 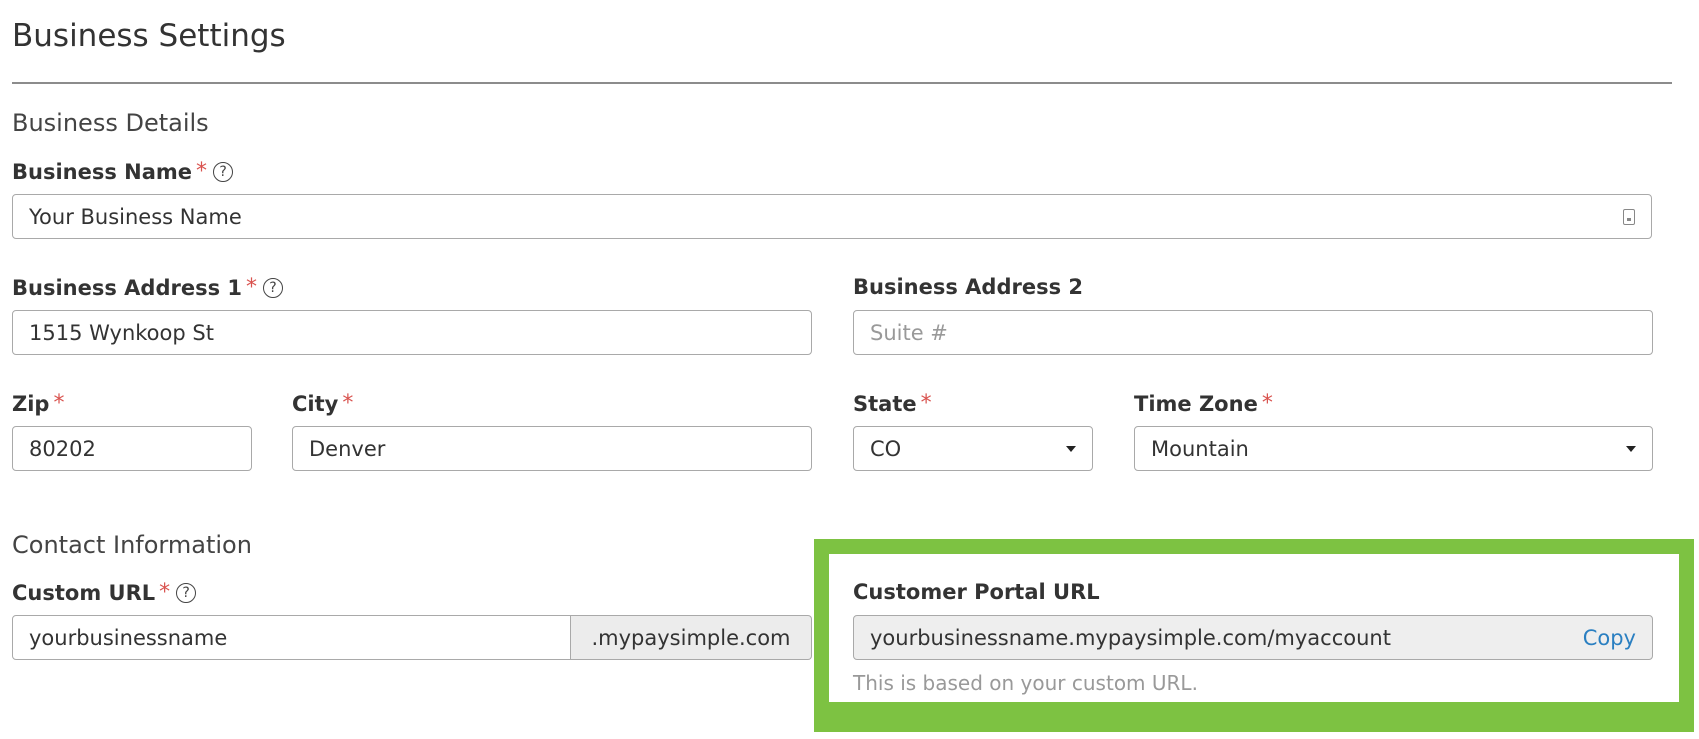 What do you see at coordinates (832, 216) in the screenshot?
I see `business-name-input: Your Business Name` at bounding box center [832, 216].